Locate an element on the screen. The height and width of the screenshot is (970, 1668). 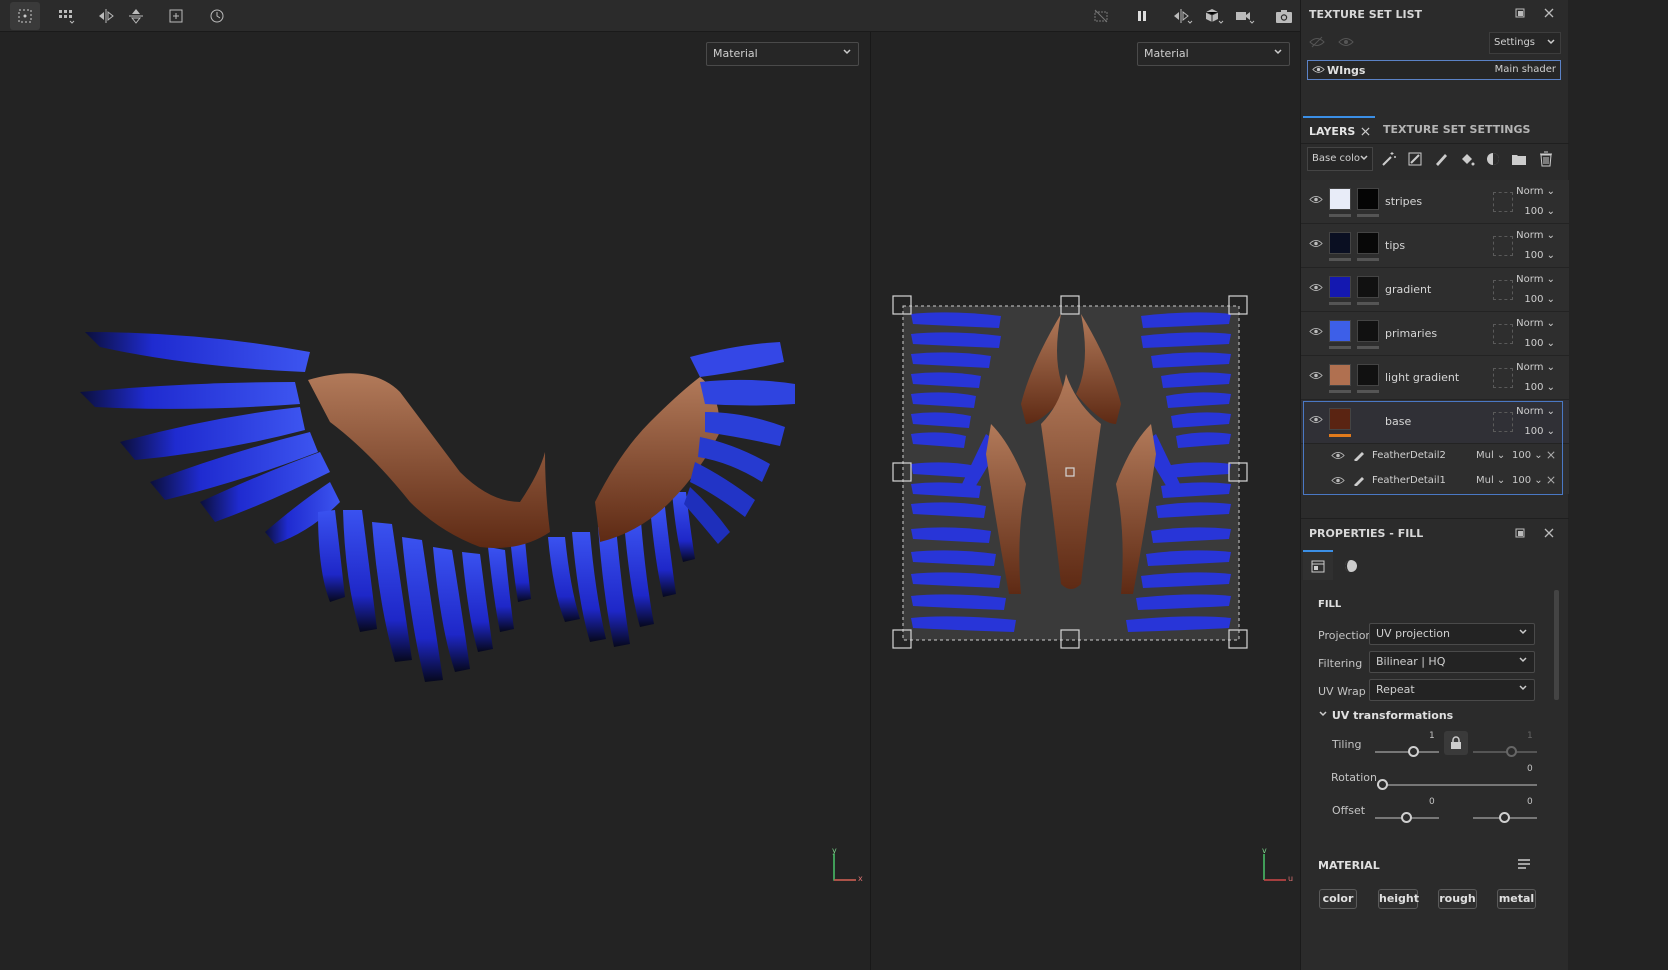
material-color-button: color is located at coordinates (1338, 899).